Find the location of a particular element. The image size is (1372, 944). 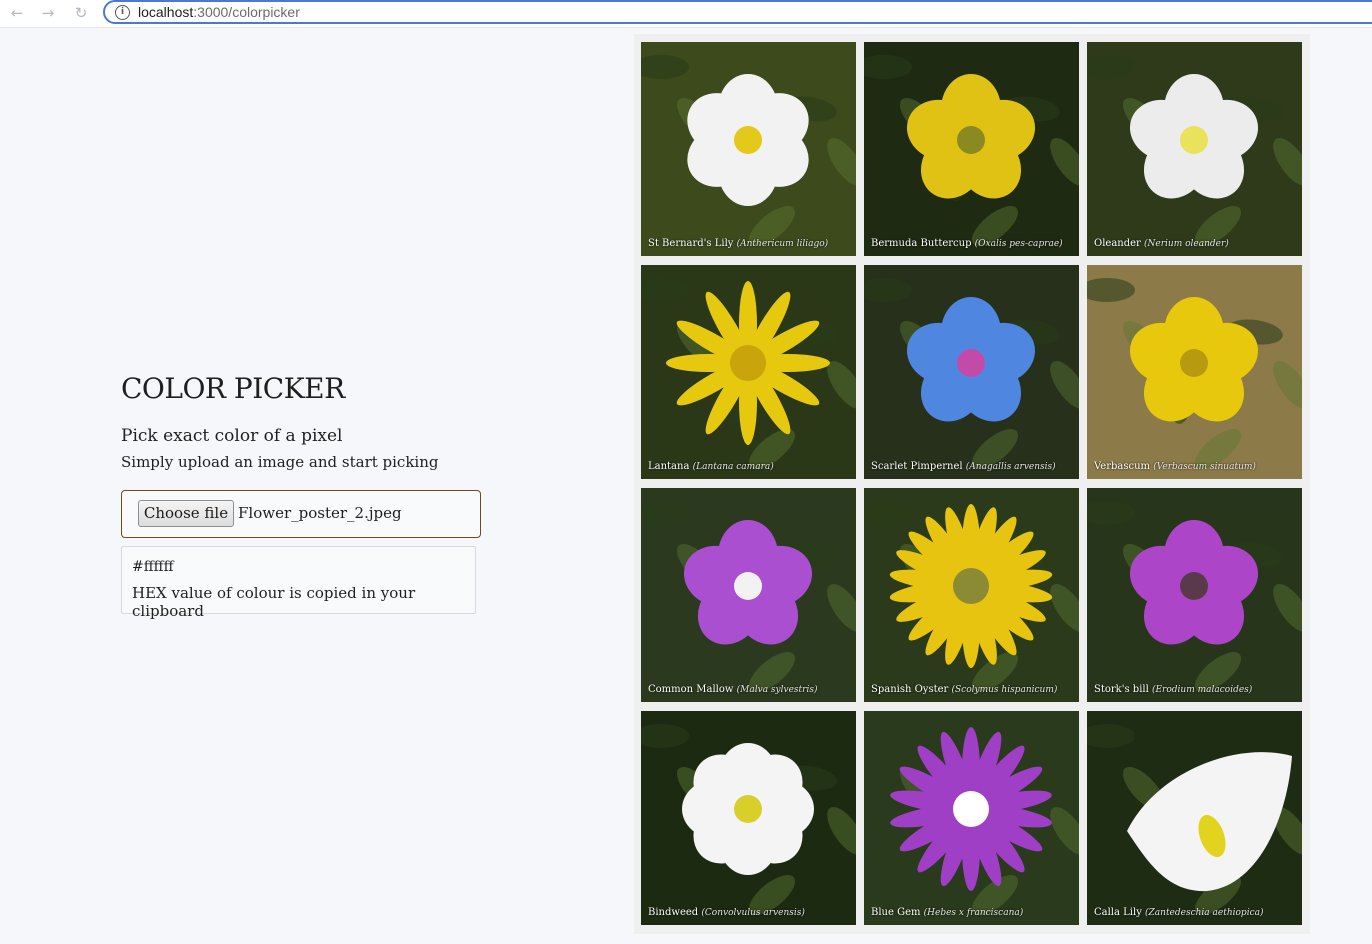

flower-latin-name: (Scolymus hispanicum) is located at coordinates (1004, 690).